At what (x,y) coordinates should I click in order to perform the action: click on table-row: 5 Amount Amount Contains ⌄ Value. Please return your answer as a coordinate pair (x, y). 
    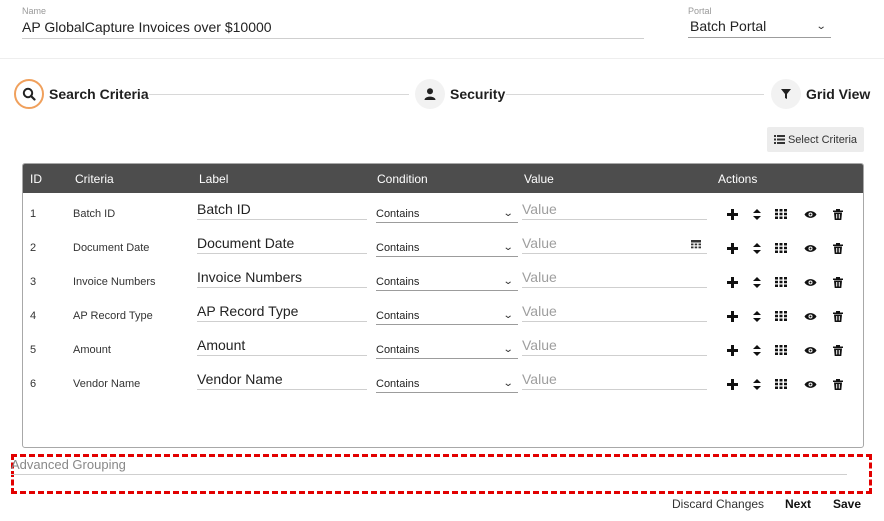
    Looking at the image, I should click on (443, 350).